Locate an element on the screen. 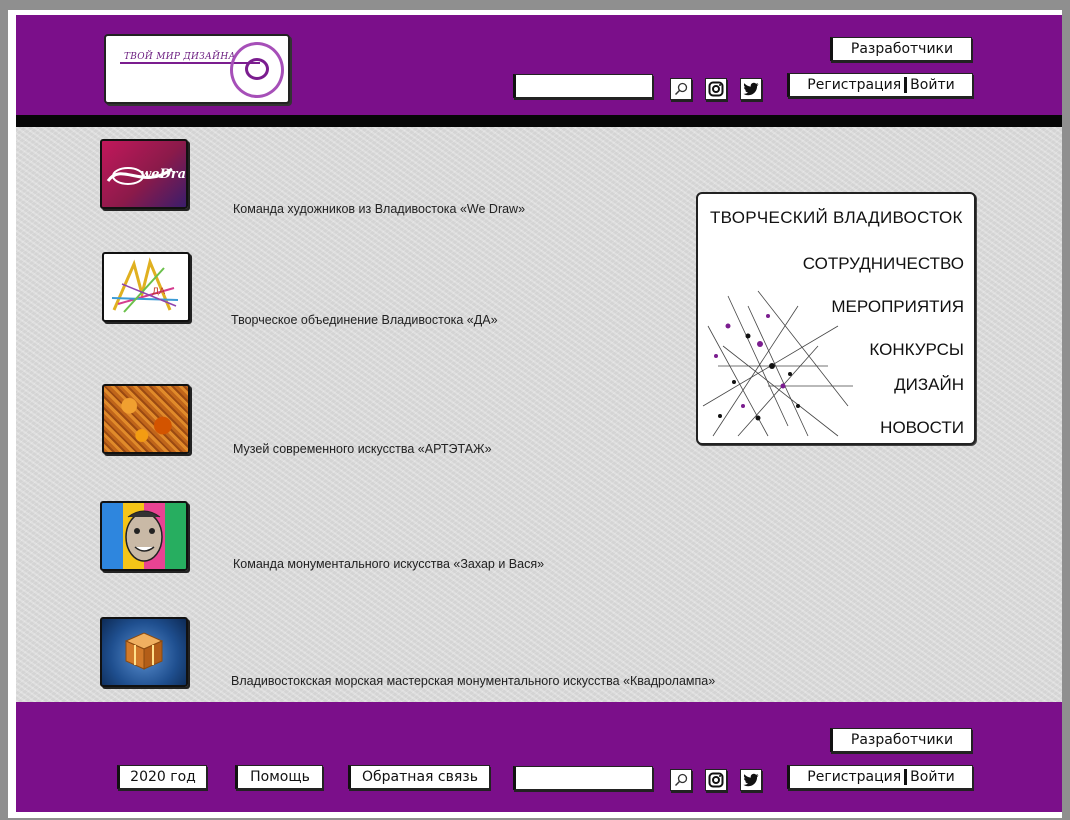 The width and height of the screenshot is (1070, 820). instagram-button is located at coordinates (716, 89).